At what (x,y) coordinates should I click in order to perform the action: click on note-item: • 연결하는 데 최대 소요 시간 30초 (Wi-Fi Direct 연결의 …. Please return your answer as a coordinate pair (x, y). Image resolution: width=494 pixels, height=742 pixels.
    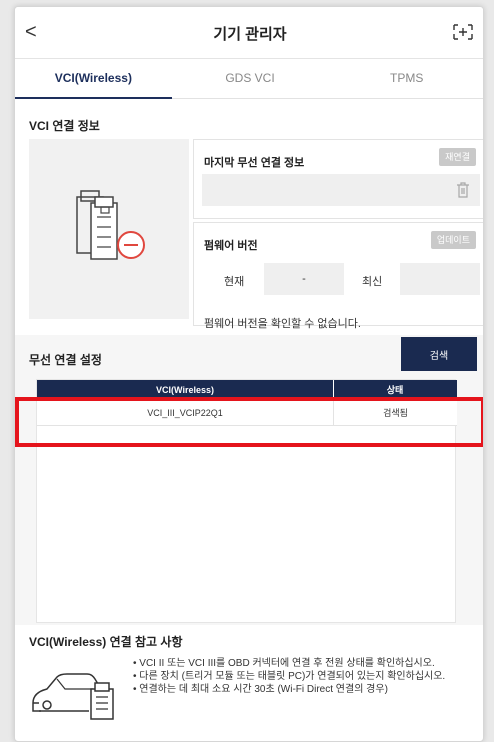
    Looking at the image, I should click on (260, 689).